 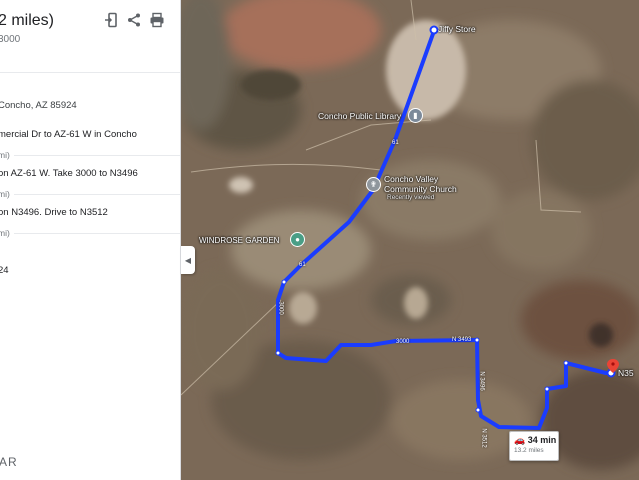 What do you see at coordinates (457, 29) in the screenshot?
I see `place-label-jiffy-store: Jiffy Store` at bounding box center [457, 29].